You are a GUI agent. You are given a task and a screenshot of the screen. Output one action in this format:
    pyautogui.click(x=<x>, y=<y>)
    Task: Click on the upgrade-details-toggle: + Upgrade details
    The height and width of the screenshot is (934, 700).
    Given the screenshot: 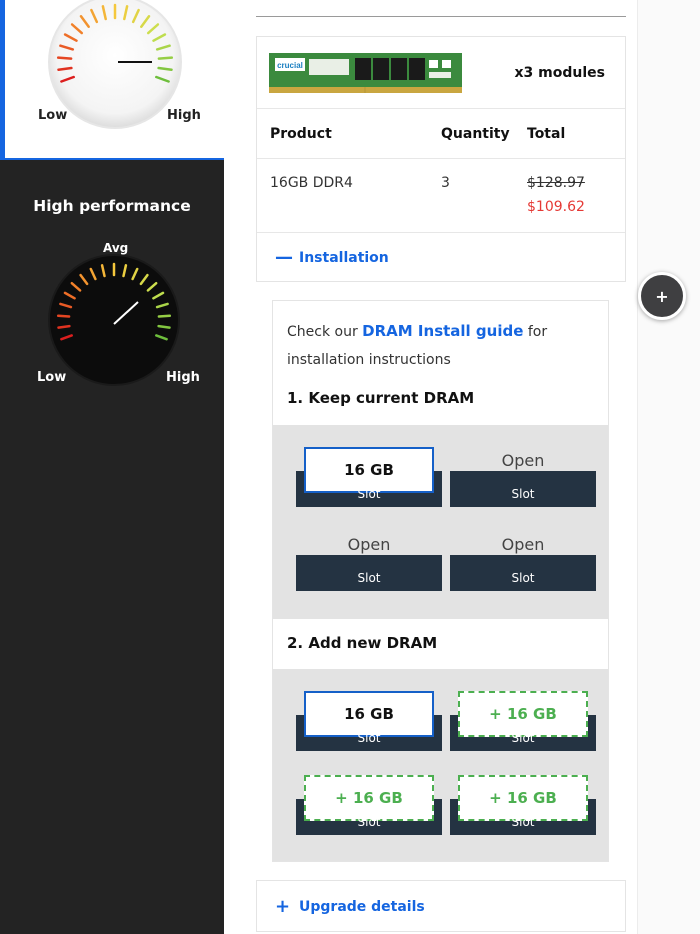 What is the action you would take?
    pyautogui.click(x=350, y=907)
    